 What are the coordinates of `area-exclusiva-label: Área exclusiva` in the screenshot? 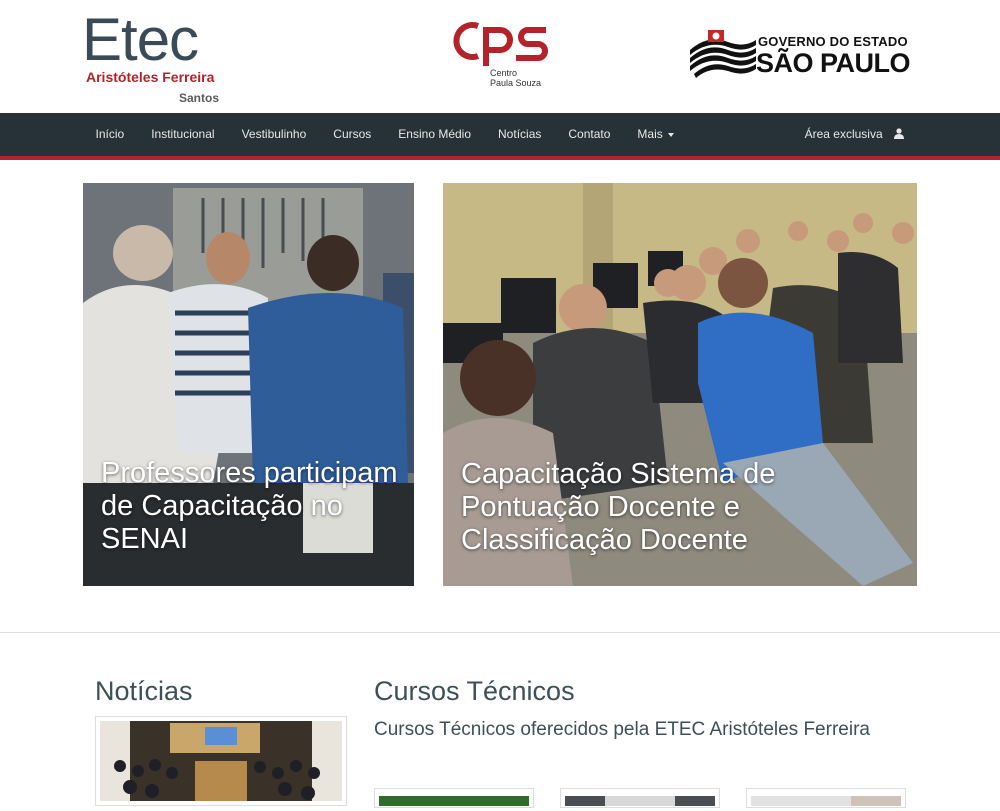 It's located at (843, 134).